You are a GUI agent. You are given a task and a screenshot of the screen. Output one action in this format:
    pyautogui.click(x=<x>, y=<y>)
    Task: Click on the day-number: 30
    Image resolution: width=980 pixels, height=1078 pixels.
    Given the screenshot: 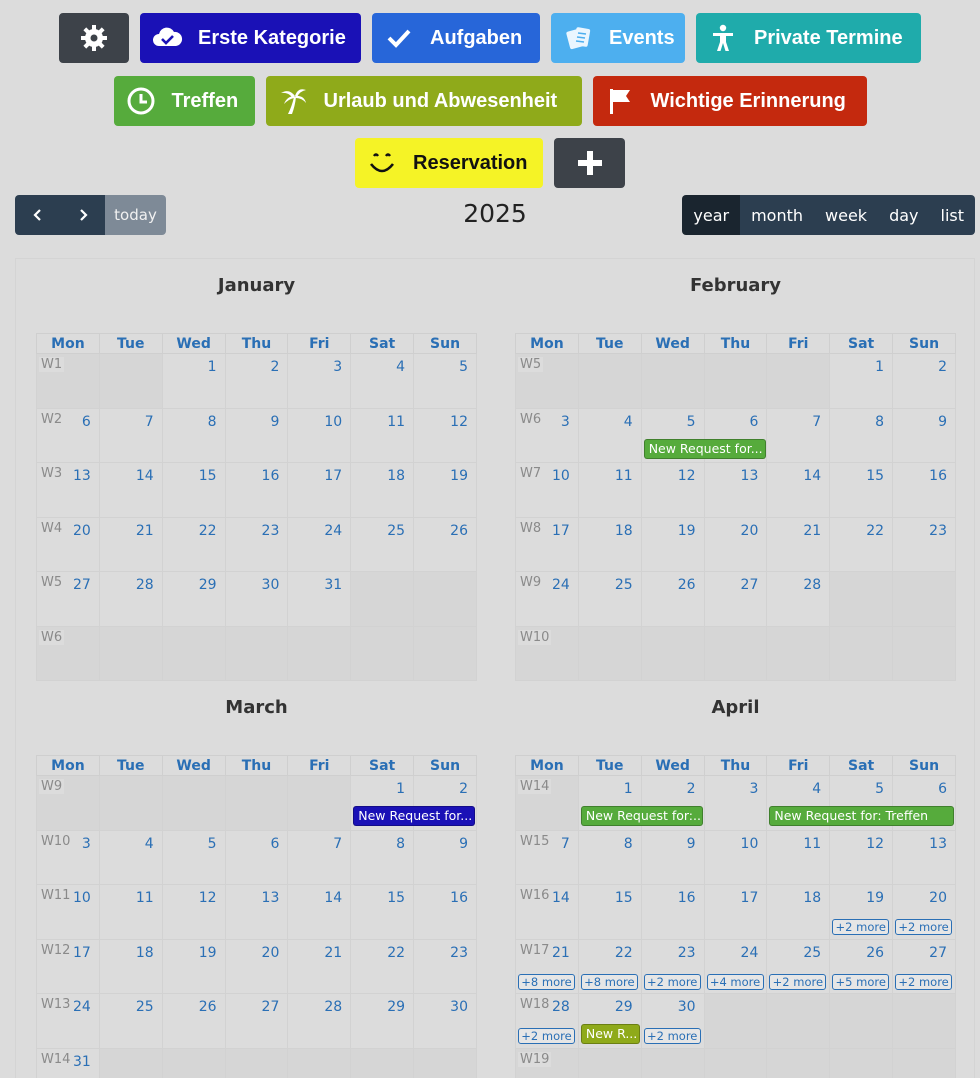 What is the action you would take?
    pyautogui.click(x=271, y=585)
    